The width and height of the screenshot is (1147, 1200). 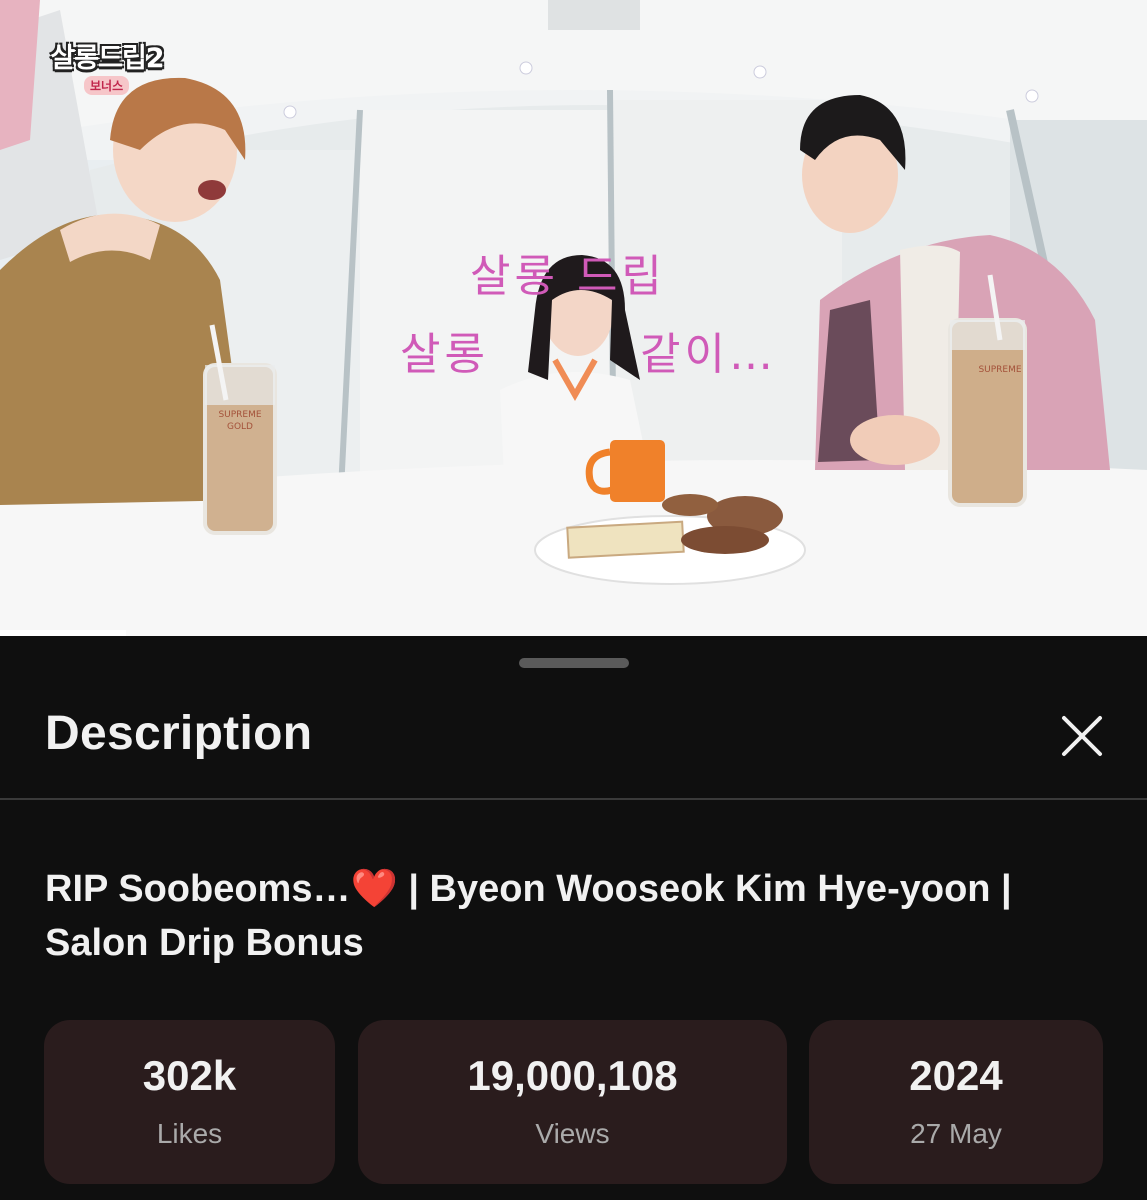 What do you see at coordinates (107, 58) in the screenshot?
I see `channel-logo-text: 살롱드립2` at bounding box center [107, 58].